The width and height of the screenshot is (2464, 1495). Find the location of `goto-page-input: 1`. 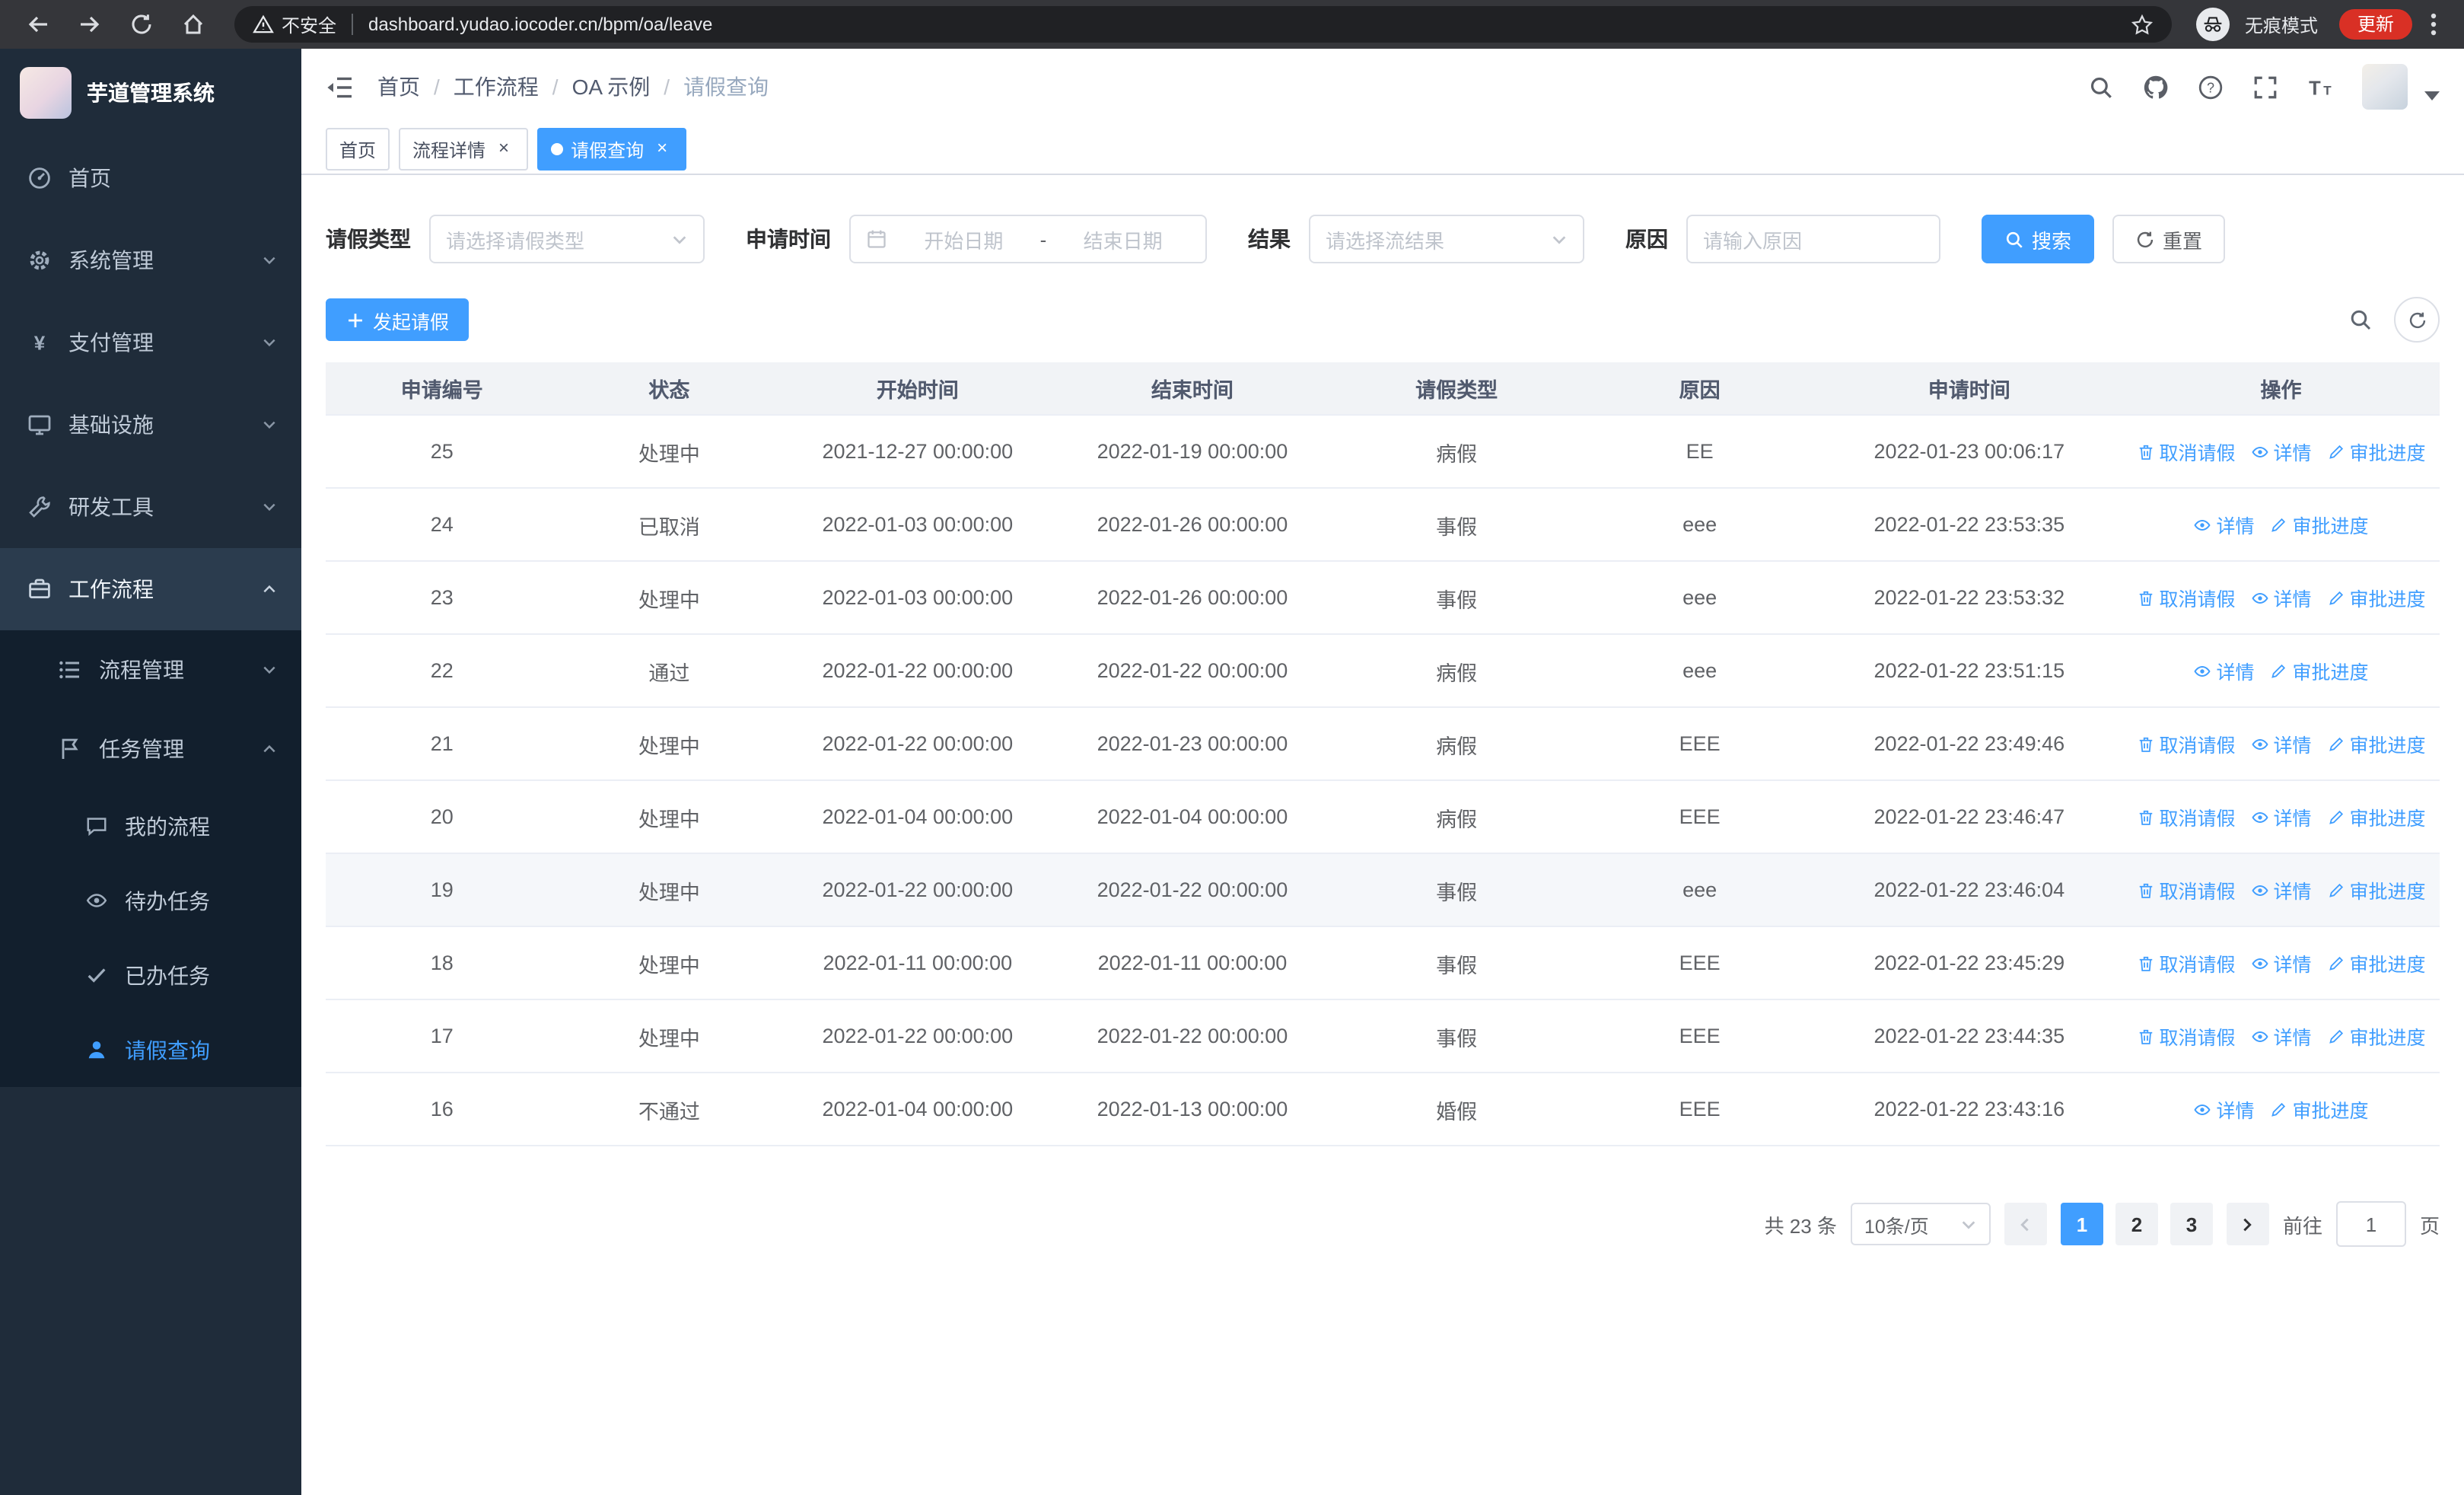

goto-page-input: 1 is located at coordinates (2370, 1224).